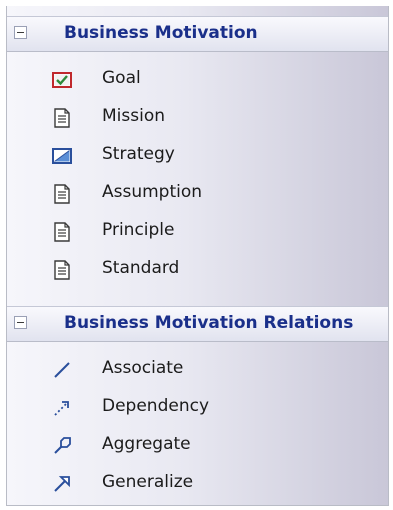 This screenshot has height=510, width=393. What do you see at coordinates (62, 156) in the screenshot?
I see `strategy-icon` at bounding box center [62, 156].